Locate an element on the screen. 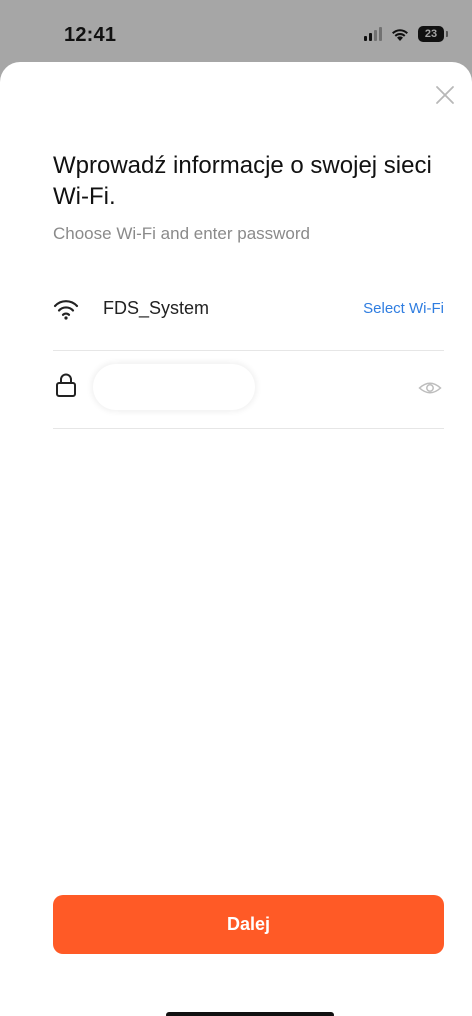 Image resolution: width=472 pixels, height=1016 pixels. password-input is located at coordinates (174, 387).